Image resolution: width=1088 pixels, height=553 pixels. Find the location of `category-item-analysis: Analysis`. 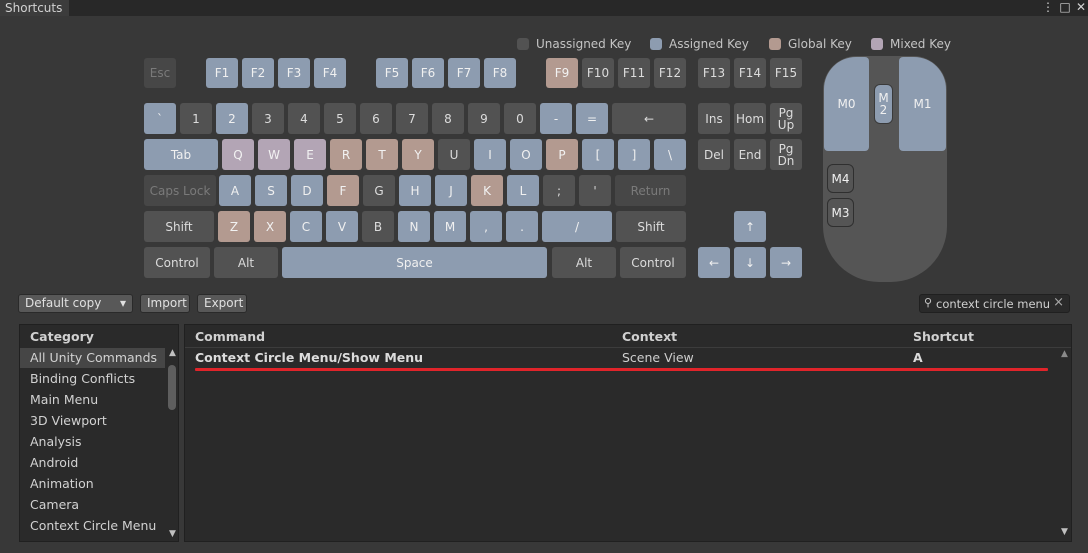

category-item-analysis: Analysis is located at coordinates (56, 441).